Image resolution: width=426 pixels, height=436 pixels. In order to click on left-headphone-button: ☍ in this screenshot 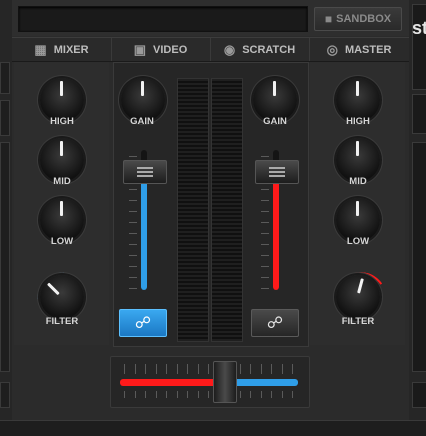, I will do `click(143, 323)`.